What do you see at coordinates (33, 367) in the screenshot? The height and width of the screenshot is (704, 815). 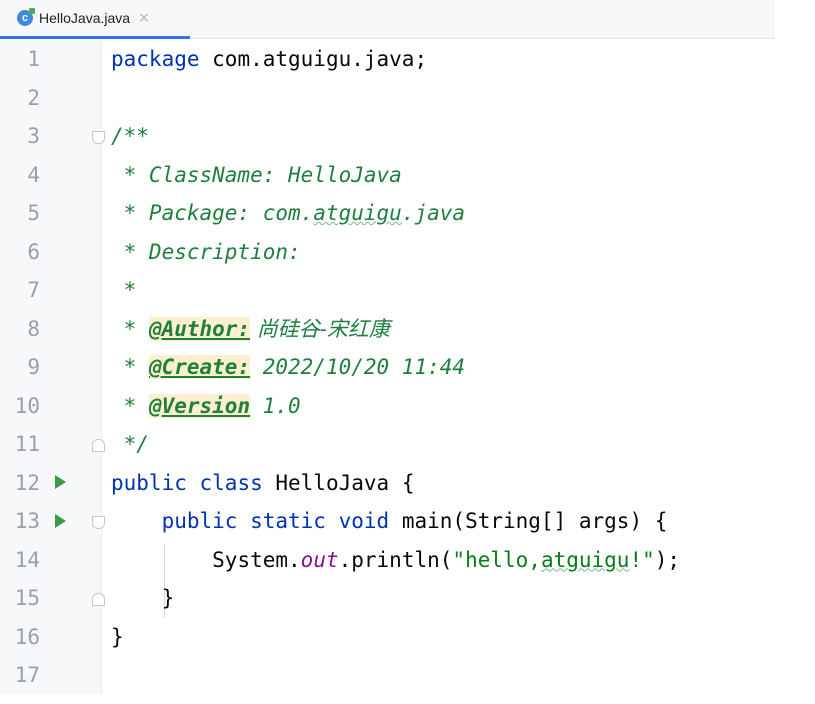 I see `line-number: 9` at bounding box center [33, 367].